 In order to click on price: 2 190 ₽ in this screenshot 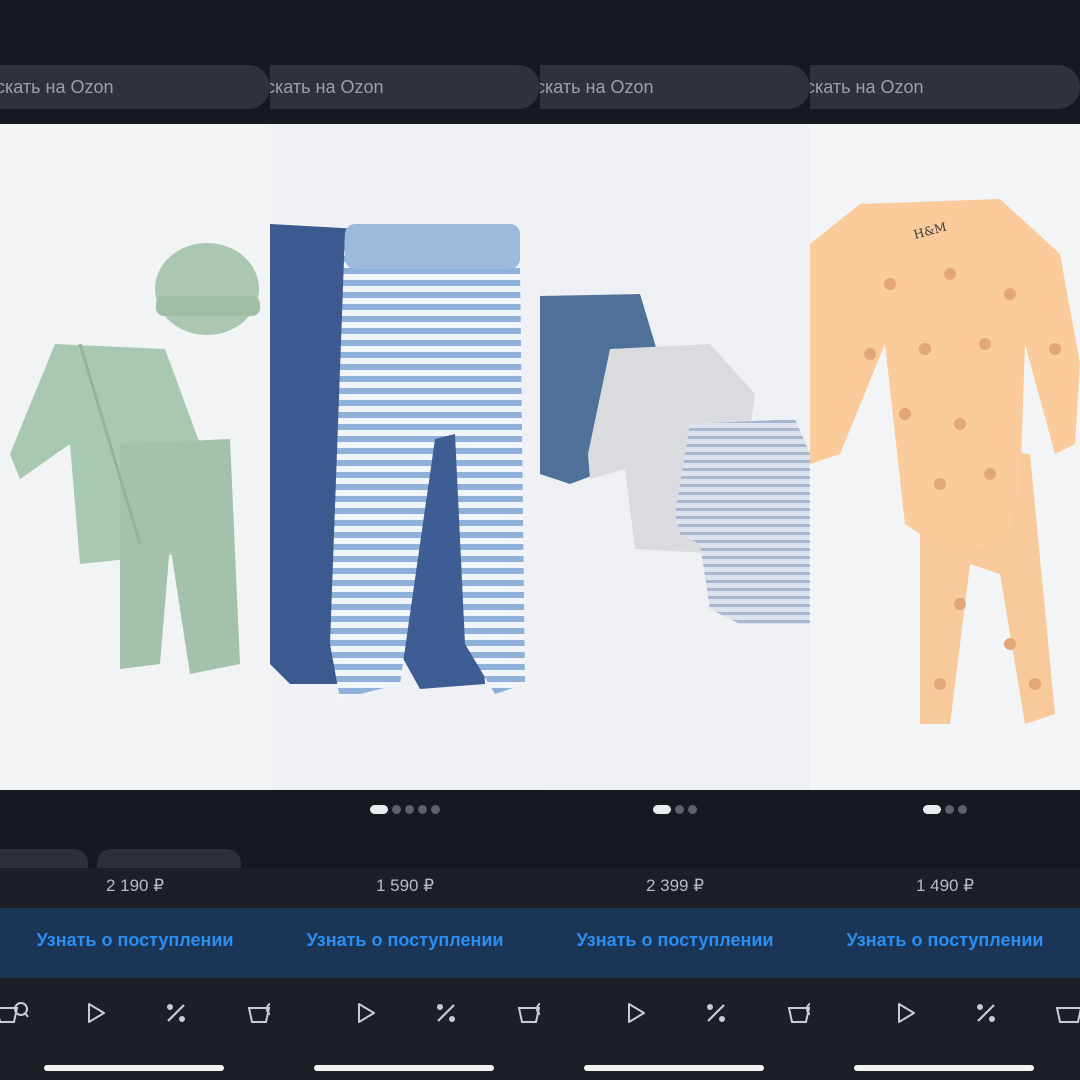, I will do `click(135, 885)`.